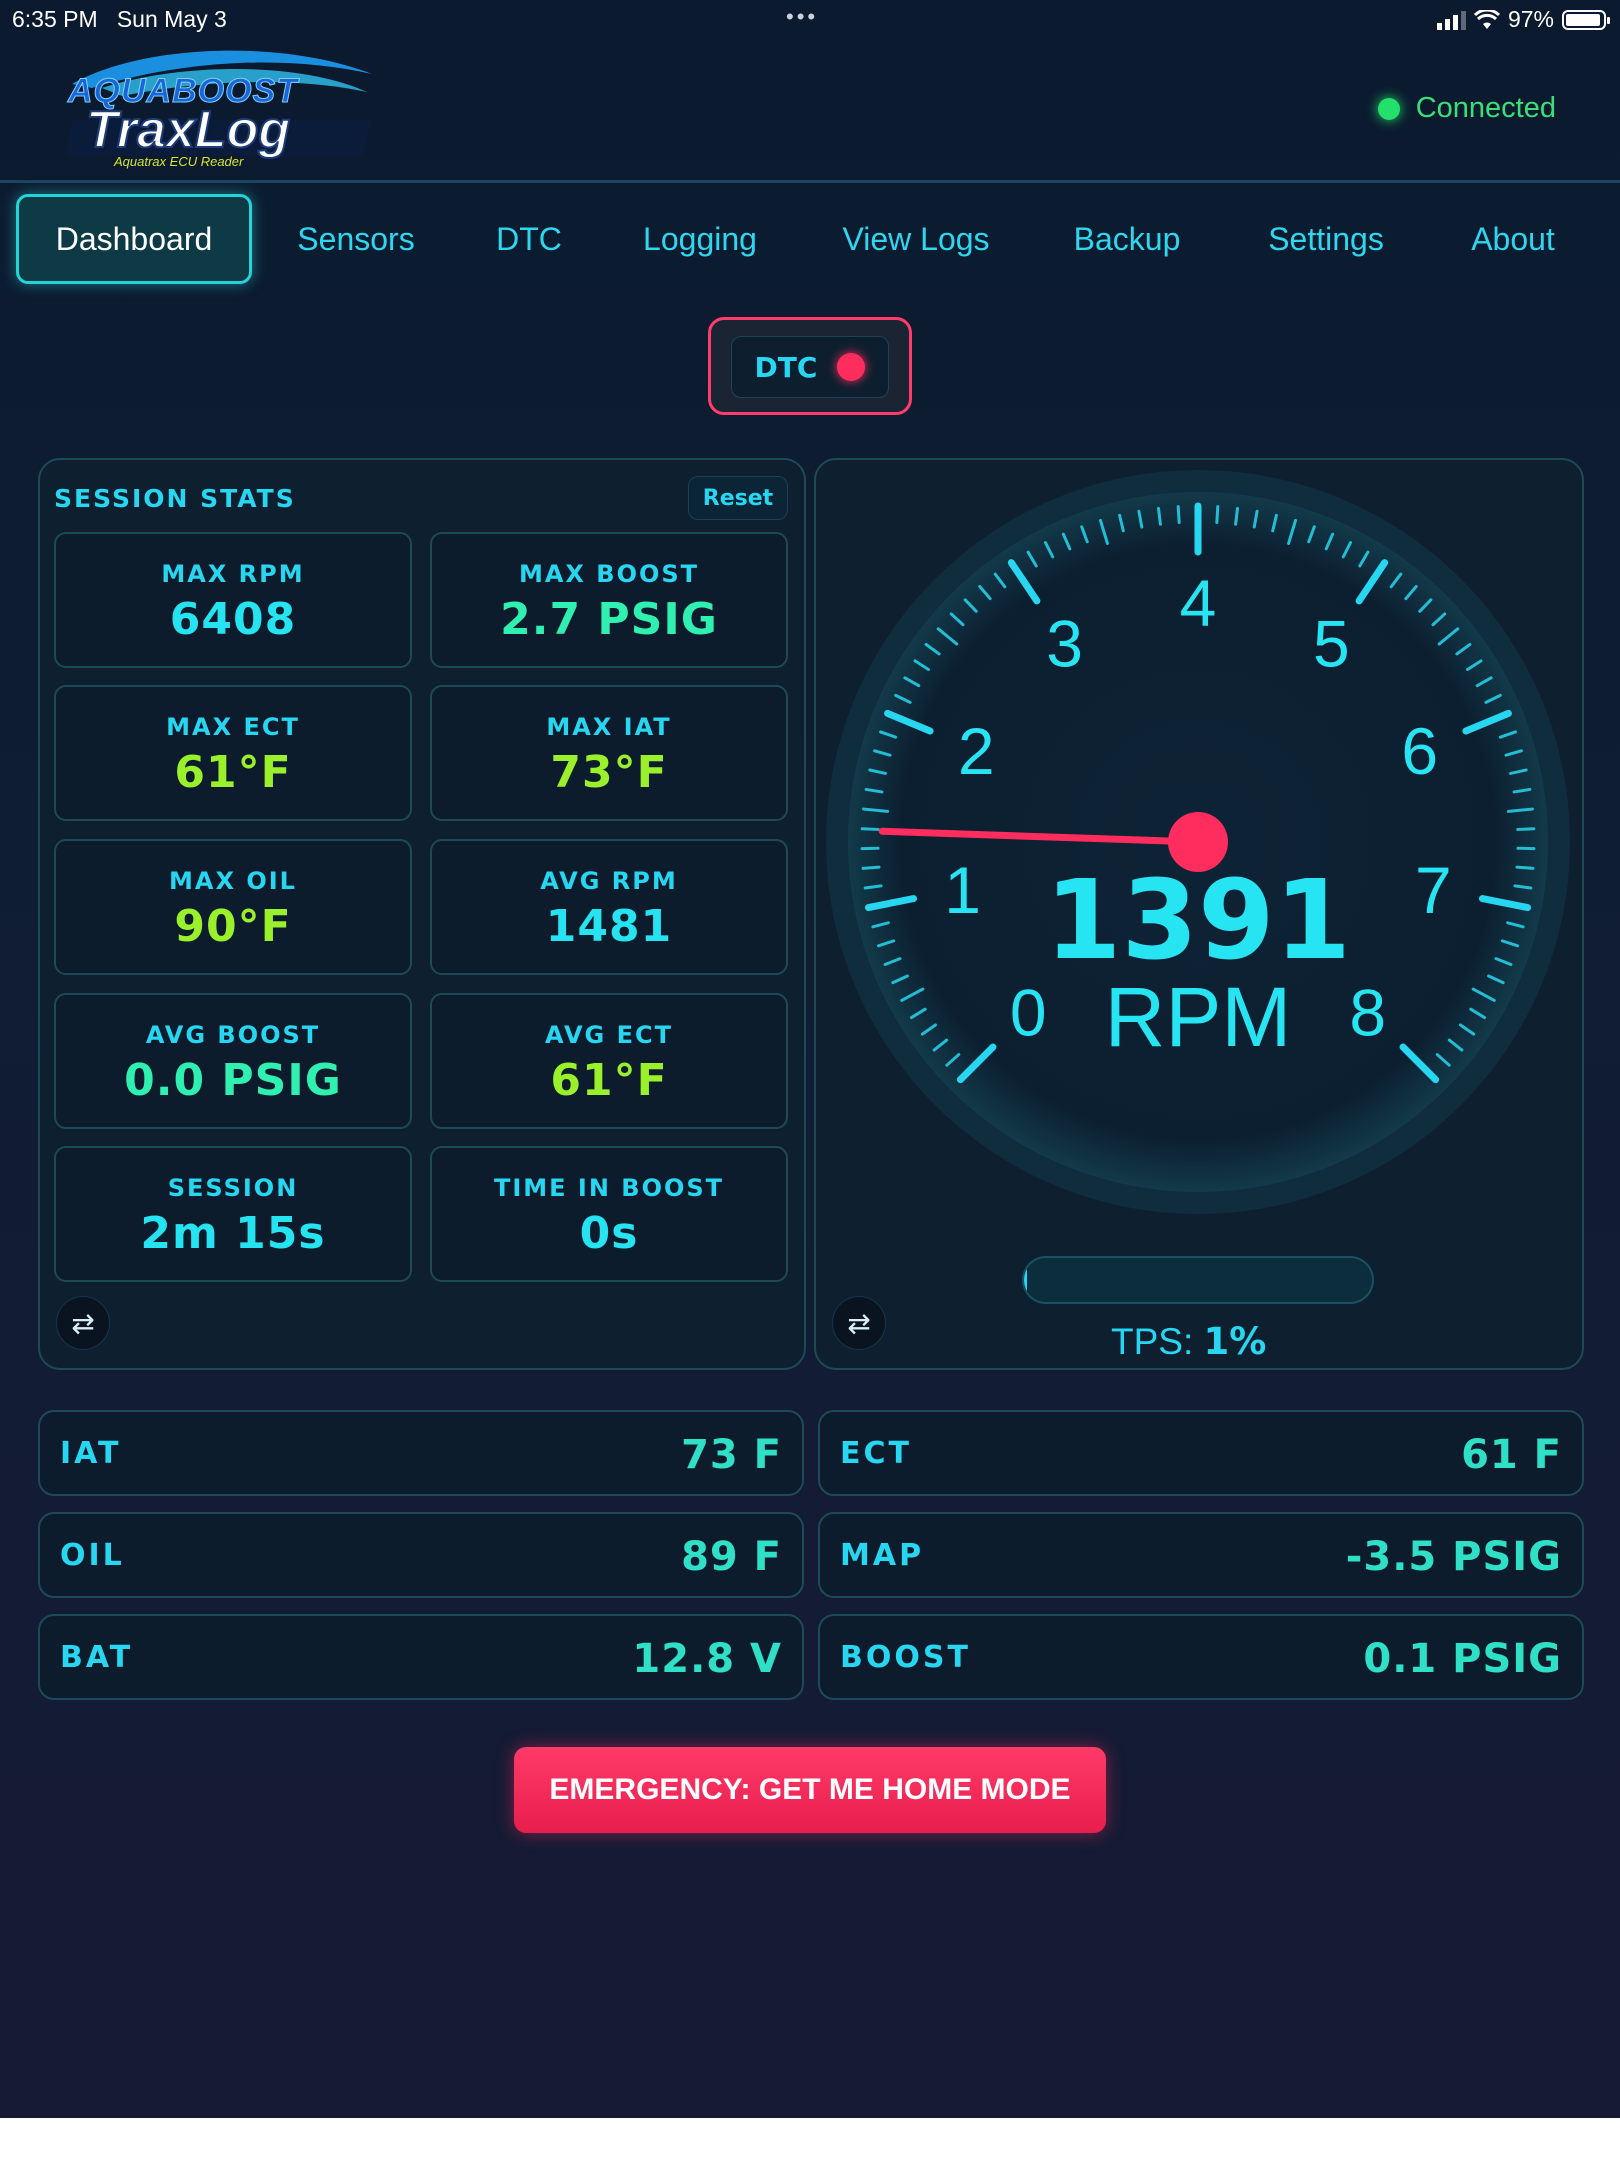  I want to click on tab-backup: Backup, so click(1127, 239).